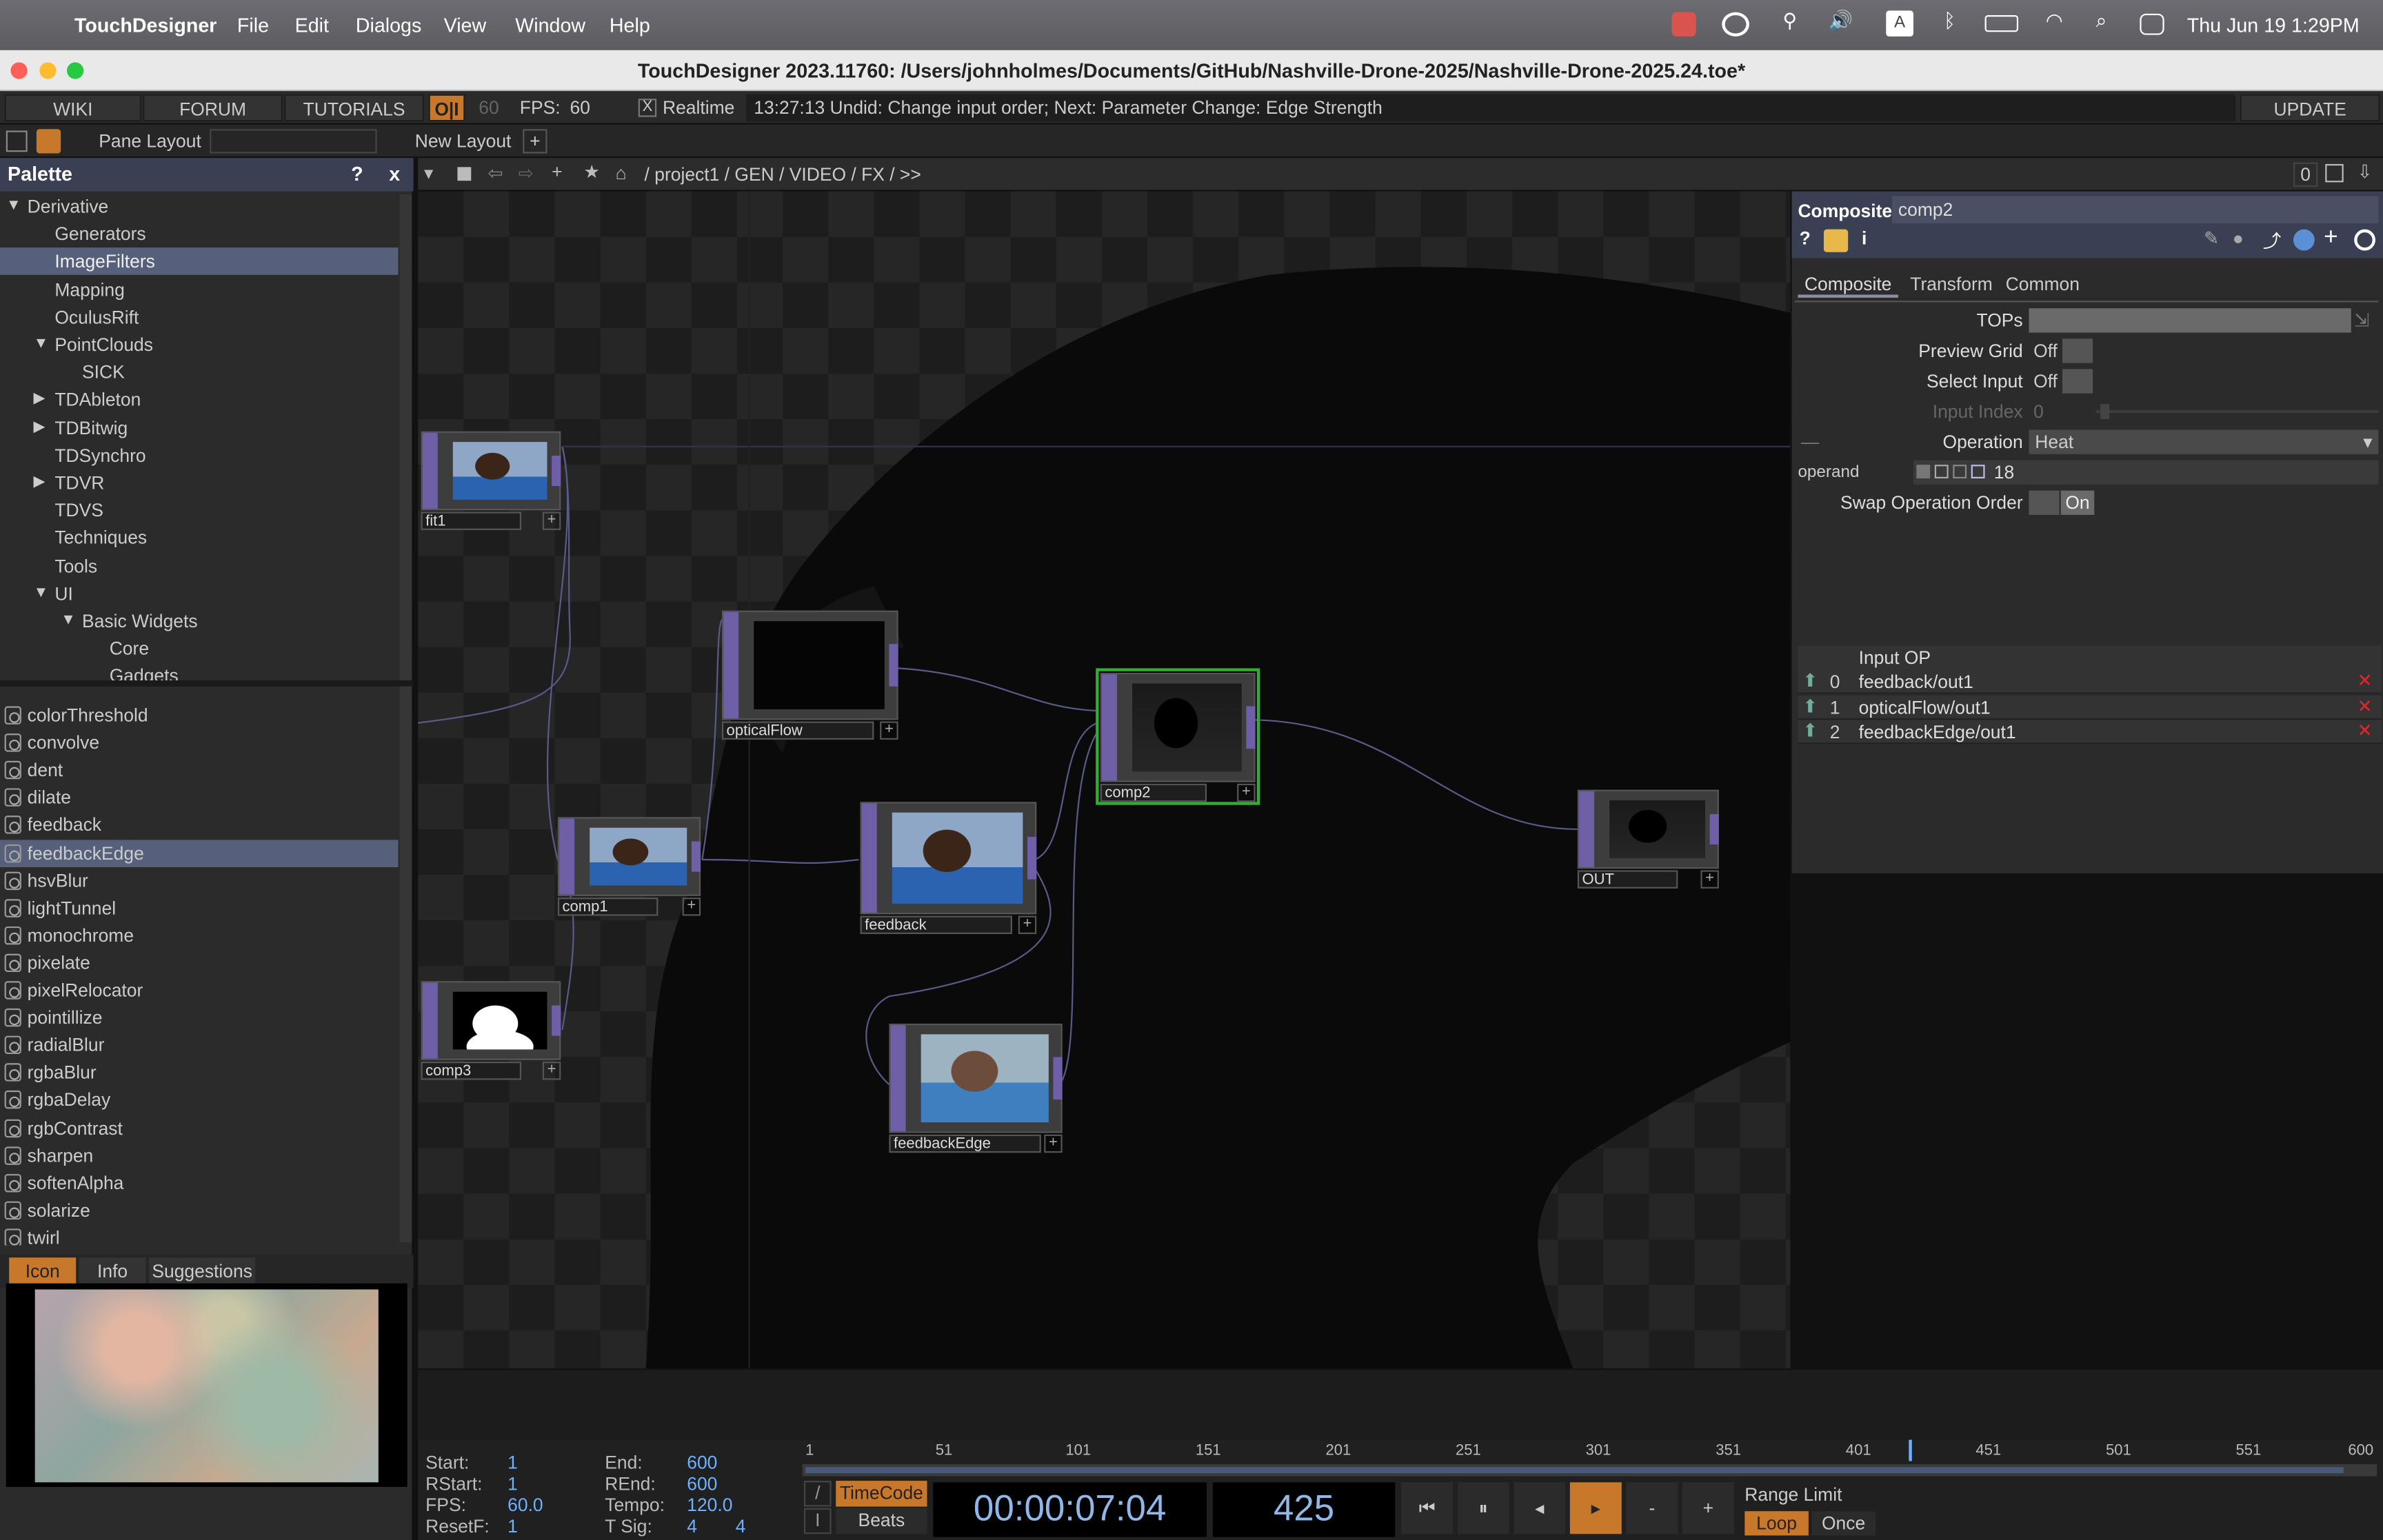  I want to click on beats-button: Beats, so click(881, 1521).